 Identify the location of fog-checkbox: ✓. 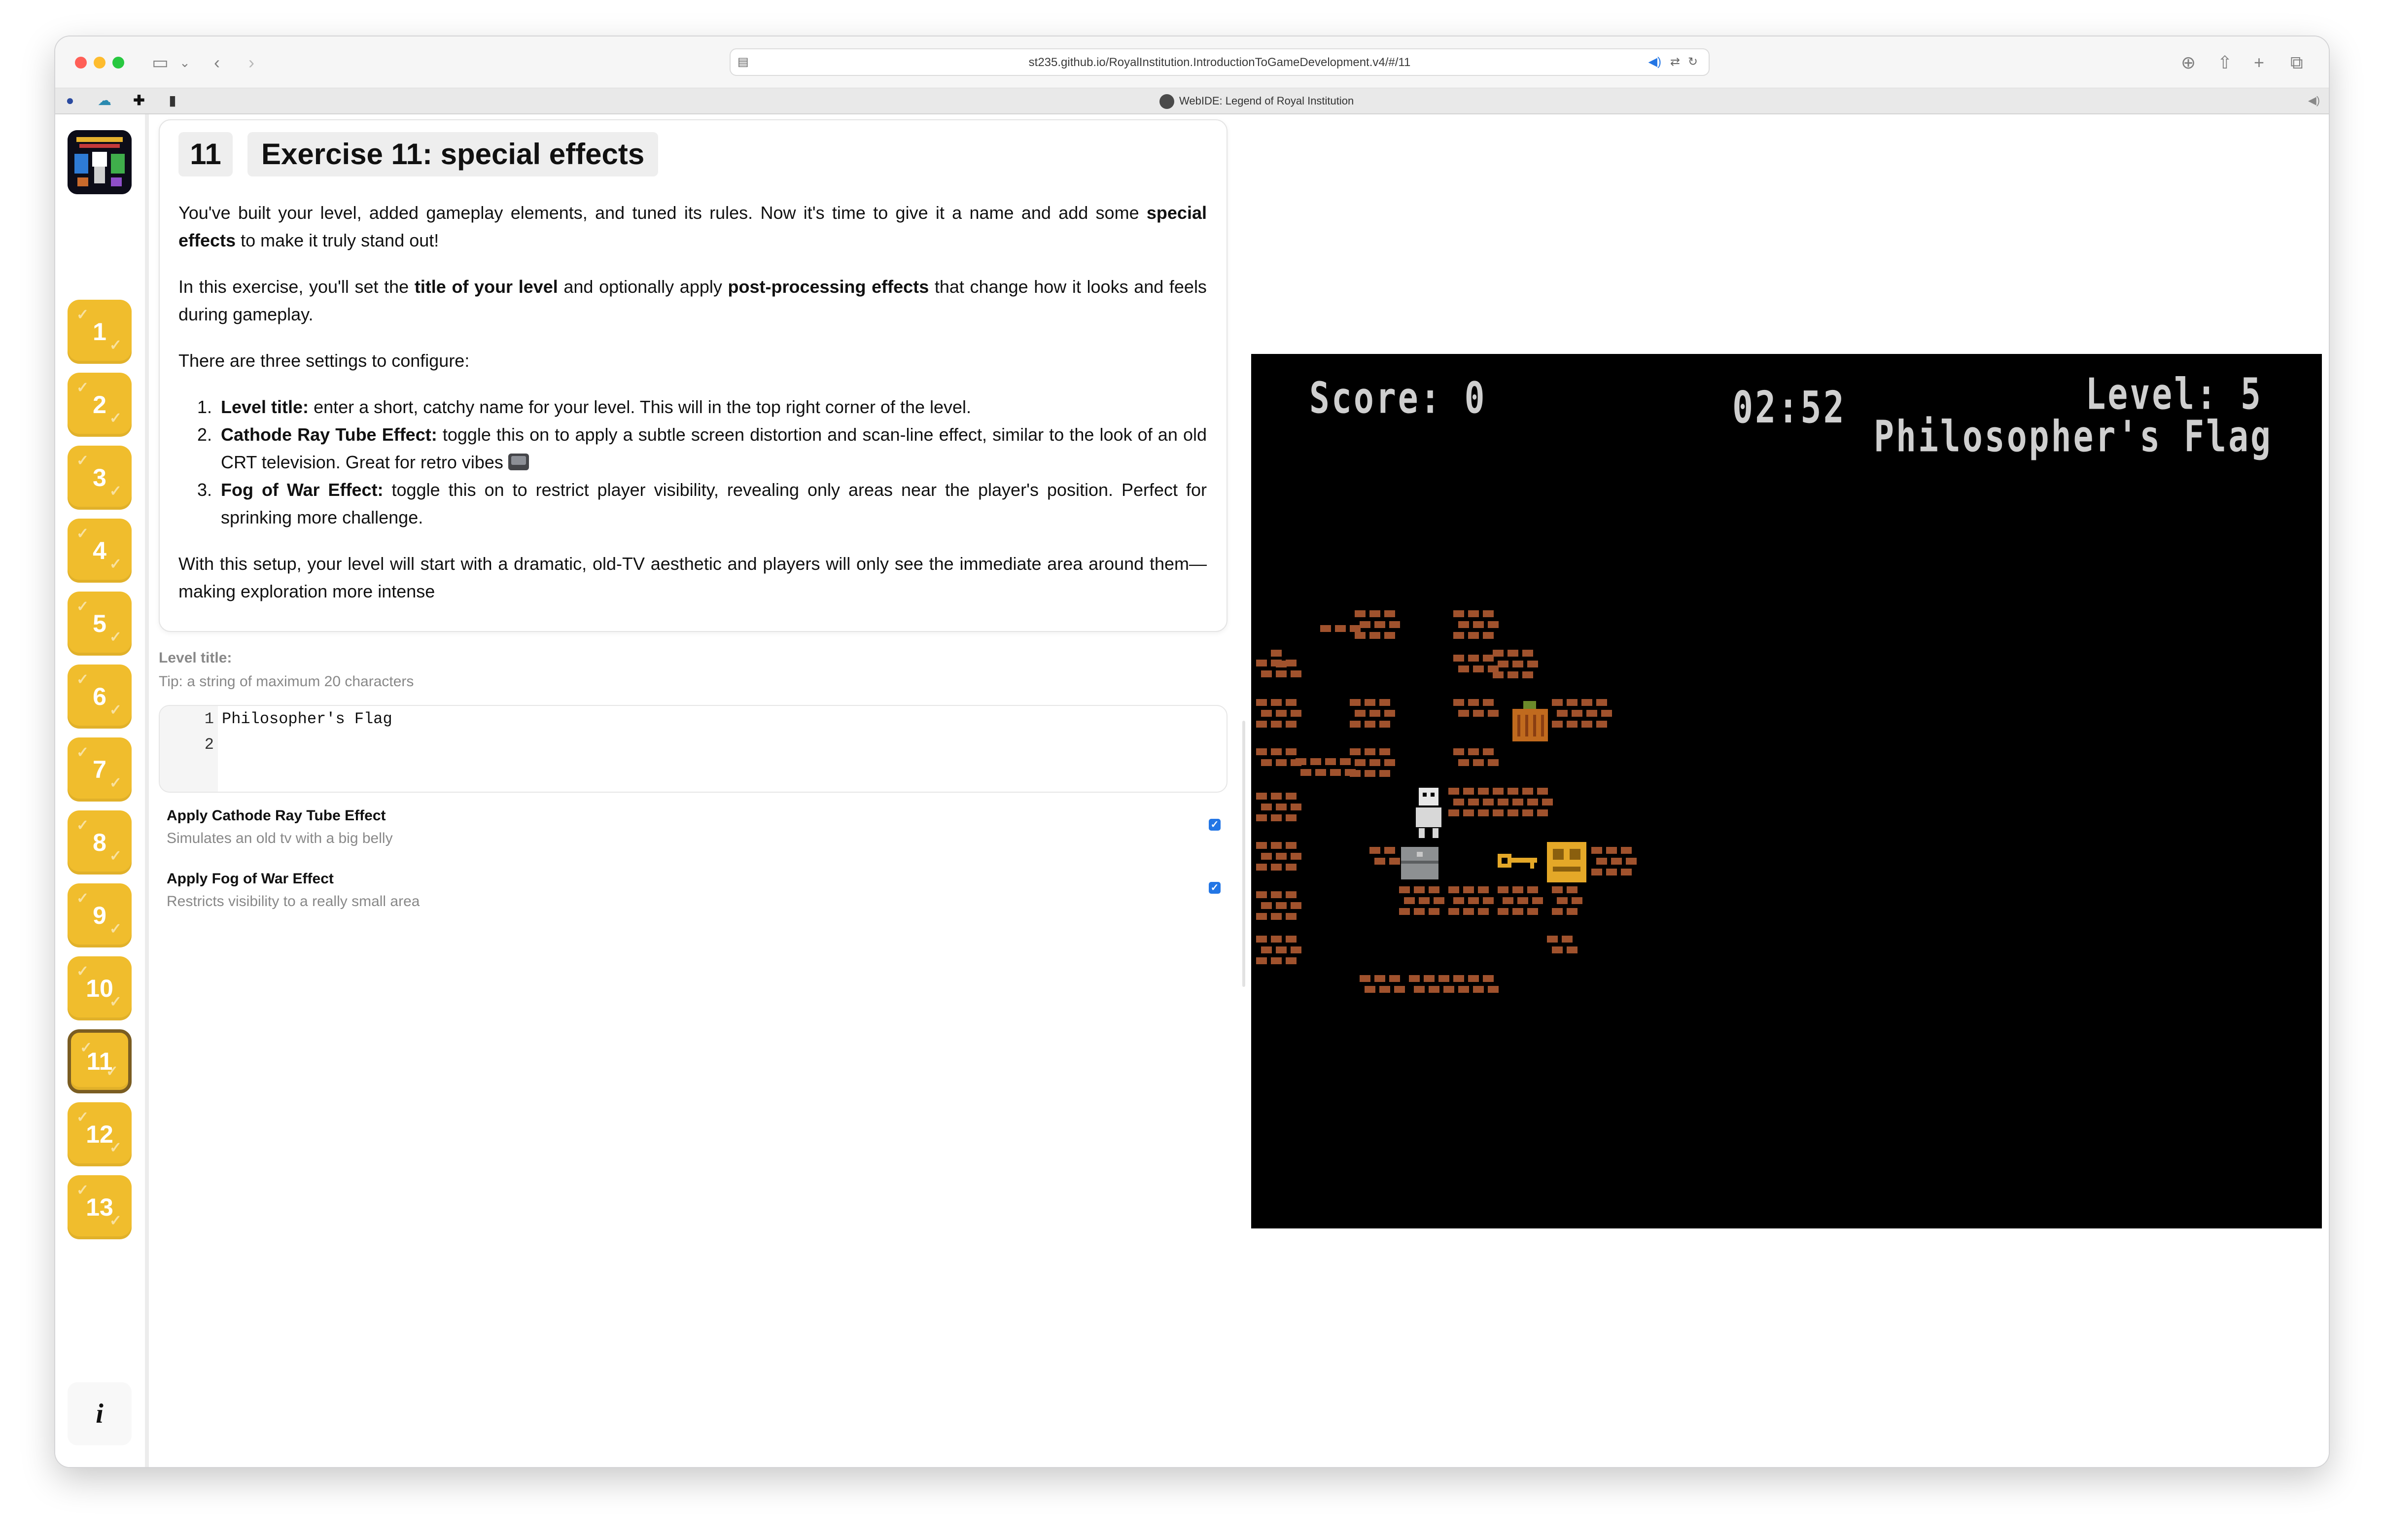
(1215, 888).